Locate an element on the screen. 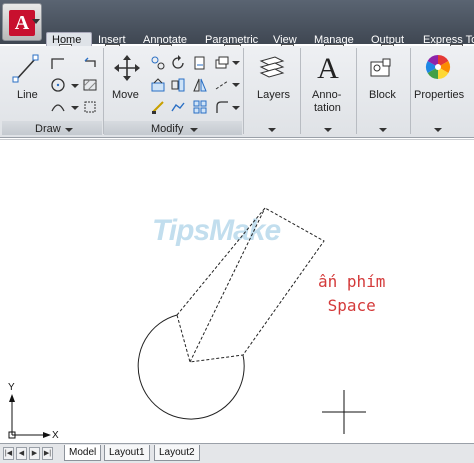 Image resolution: width=474 pixels, height=463 pixels. layout-tab-layout1: Layout1 is located at coordinates (127, 453).